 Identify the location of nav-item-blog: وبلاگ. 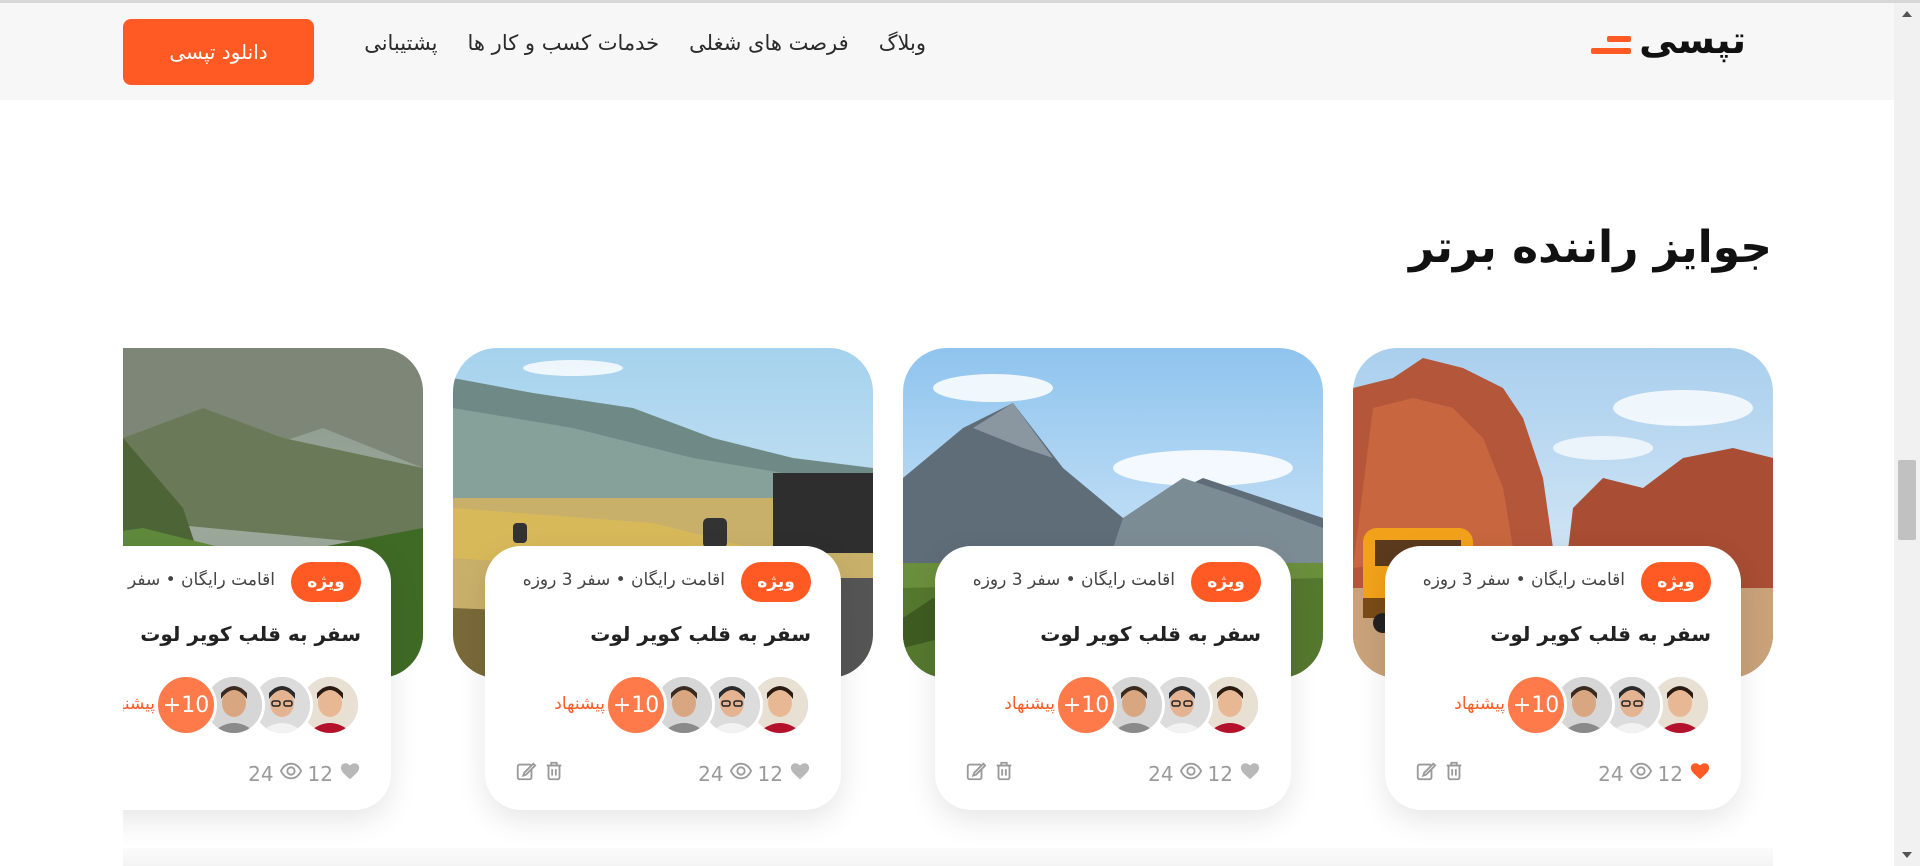
(902, 43).